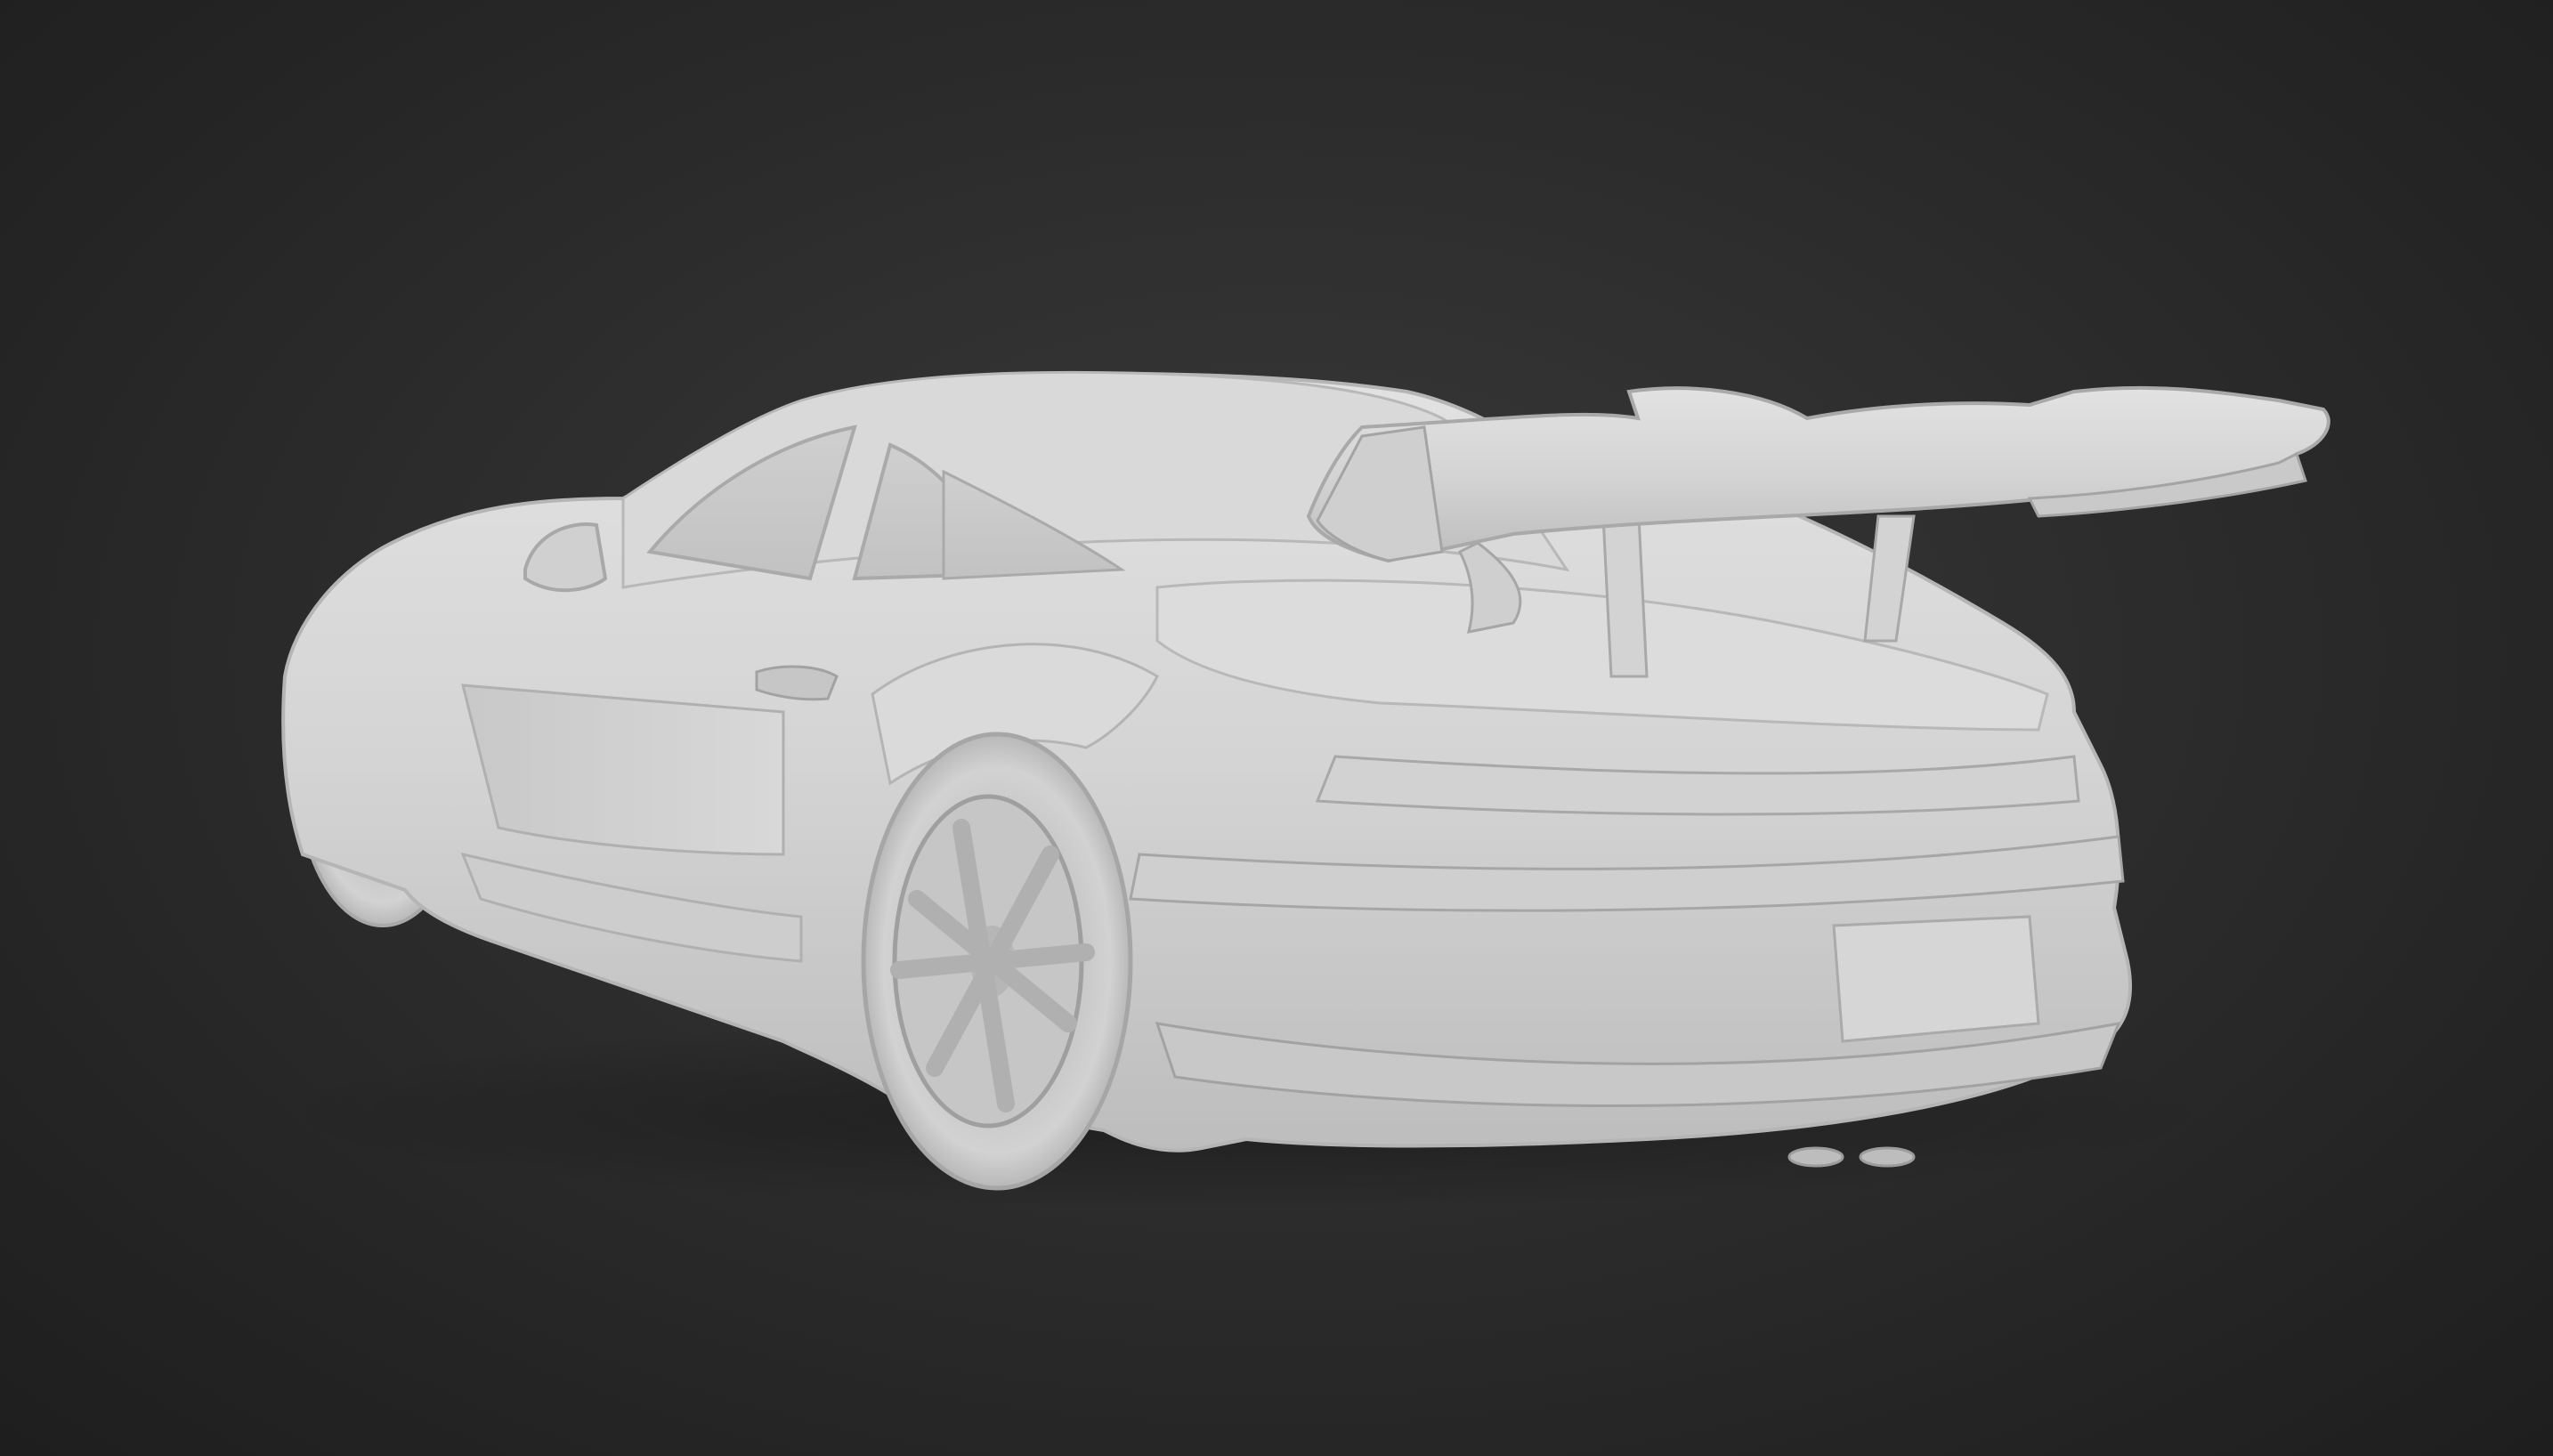  I want to click on exhaust-tip-left, so click(1815, 1157).